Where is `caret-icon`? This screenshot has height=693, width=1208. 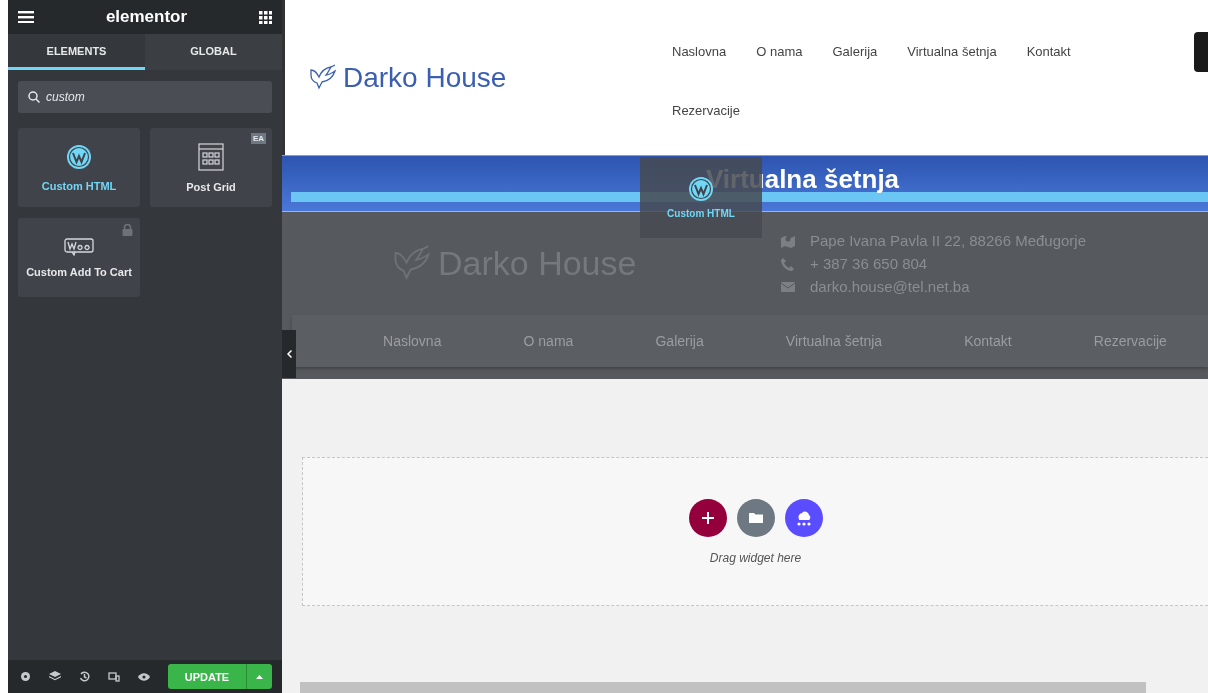
caret-icon is located at coordinates (259, 676).